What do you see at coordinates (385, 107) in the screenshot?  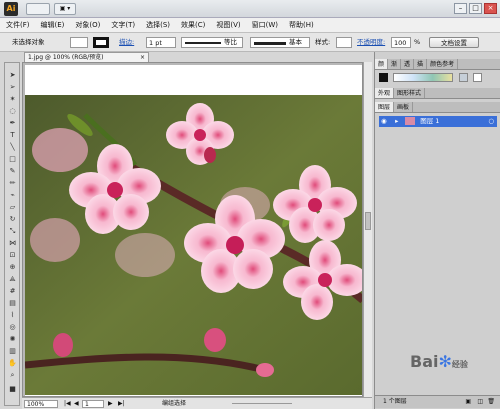 I see `tab-layers: 图层` at bounding box center [385, 107].